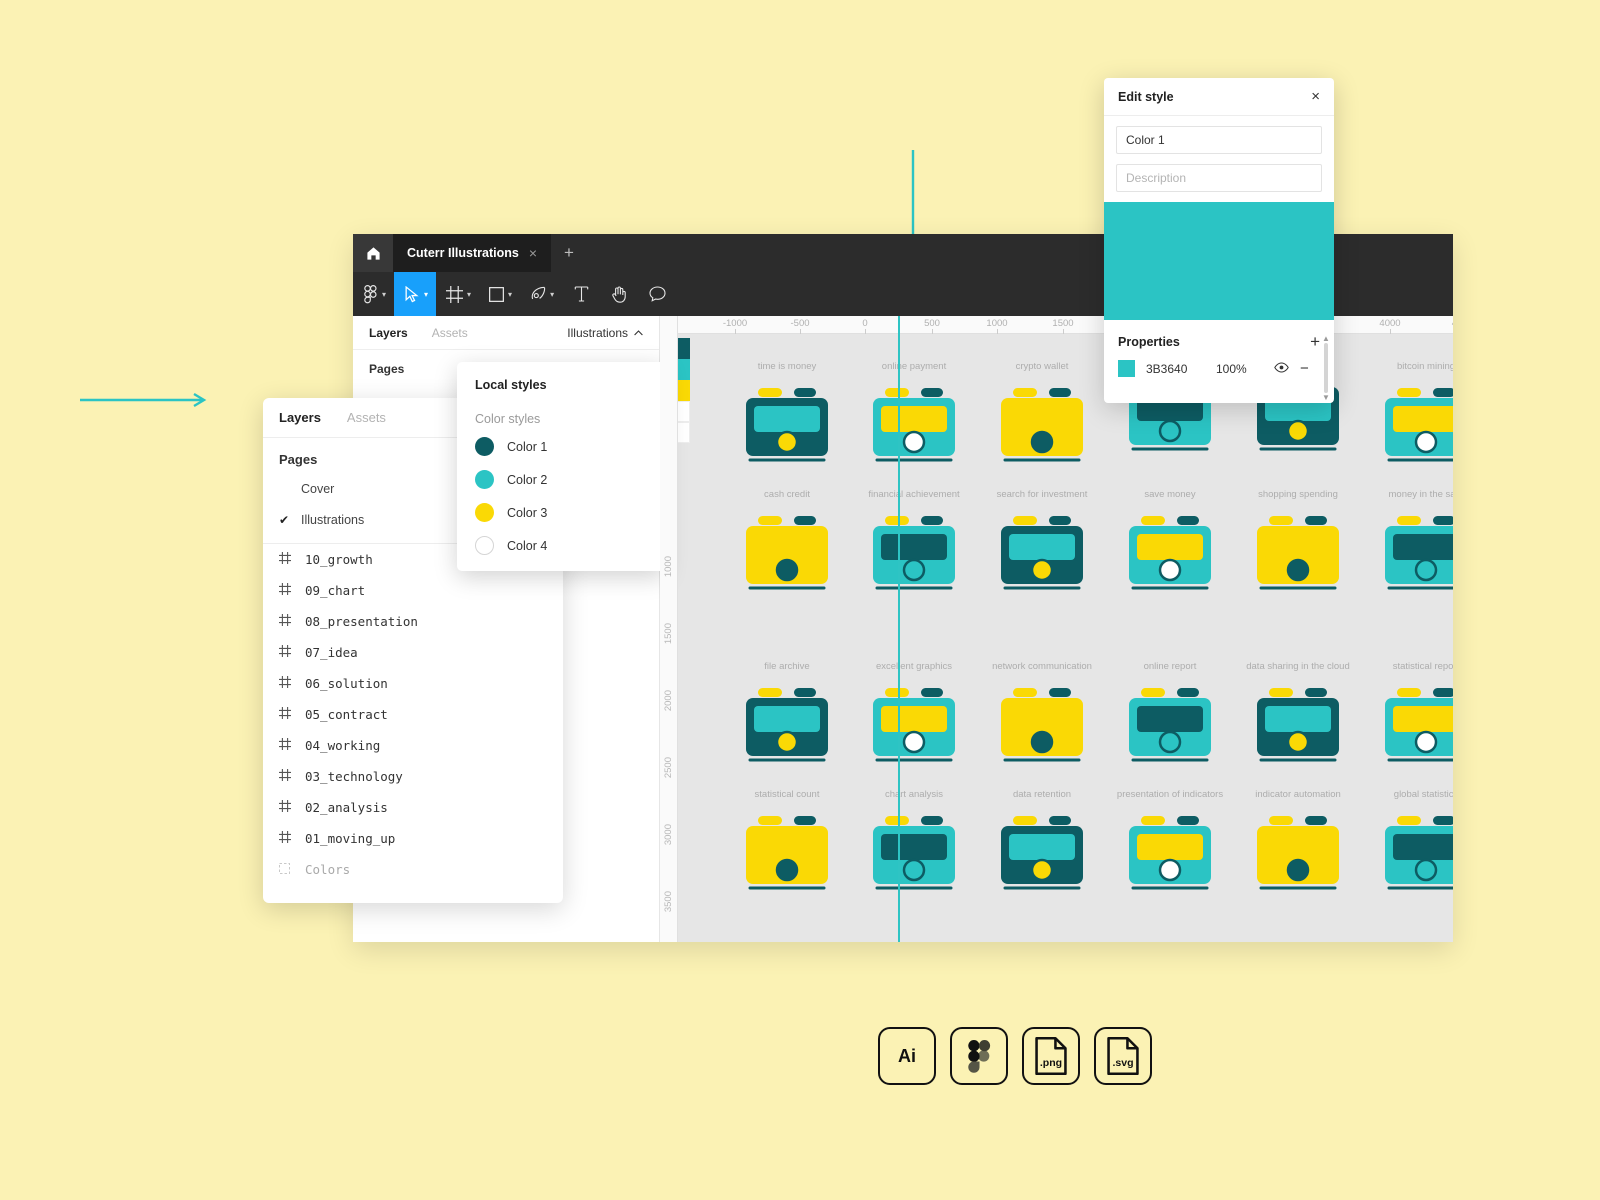 The width and height of the screenshot is (1600, 1200). What do you see at coordinates (1123, 1056) in the screenshot?
I see `format-svg: .svg` at bounding box center [1123, 1056].